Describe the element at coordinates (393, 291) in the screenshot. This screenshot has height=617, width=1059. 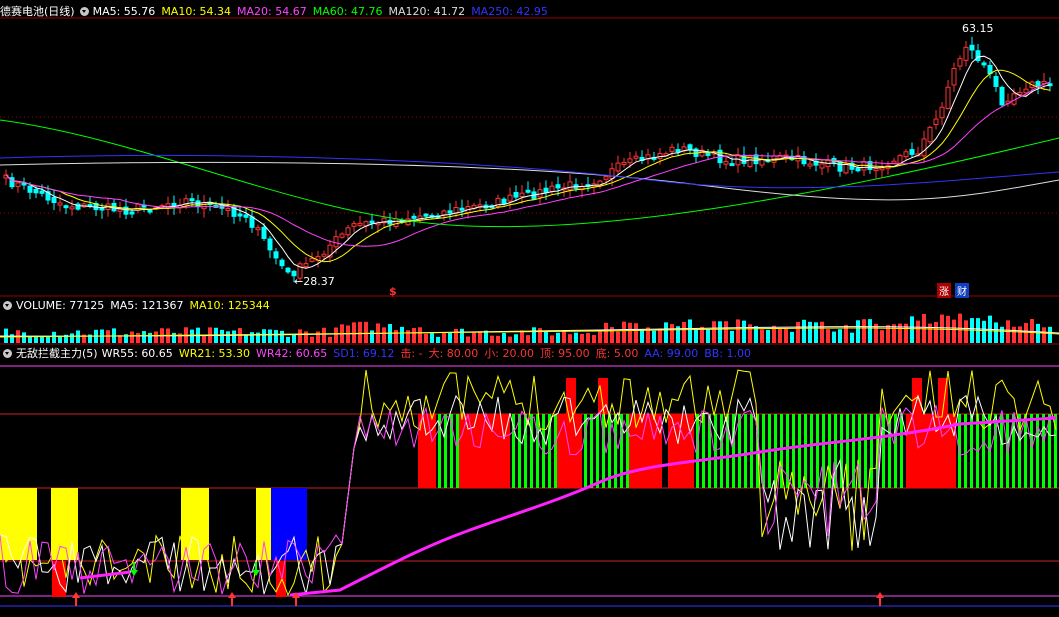
I see `event-marker-dollar: $` at that location.